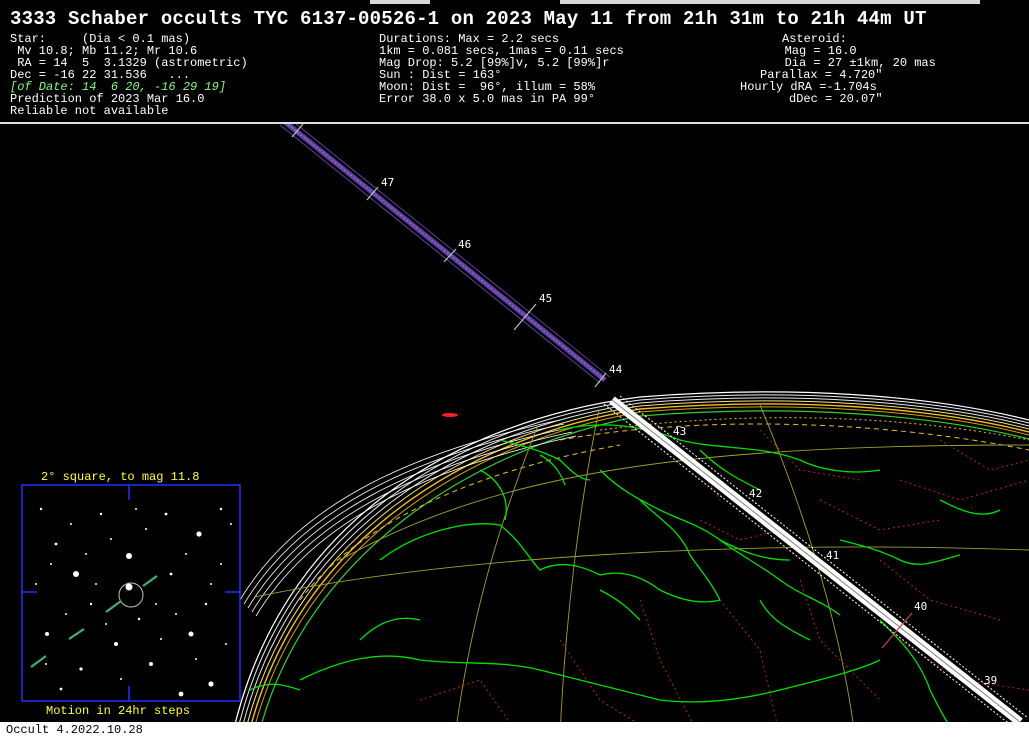 The image size is (1029, 737). Describe the element at coordinates (74, 730) in the screenshot. I see `footer-version: Occult 4.2022.10.28` at that location.